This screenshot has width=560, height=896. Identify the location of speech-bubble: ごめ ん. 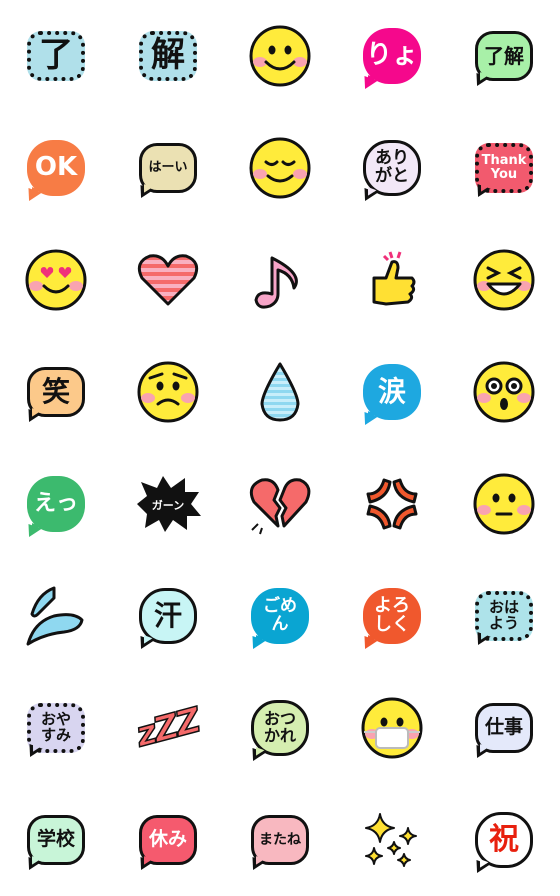
(278, 620).